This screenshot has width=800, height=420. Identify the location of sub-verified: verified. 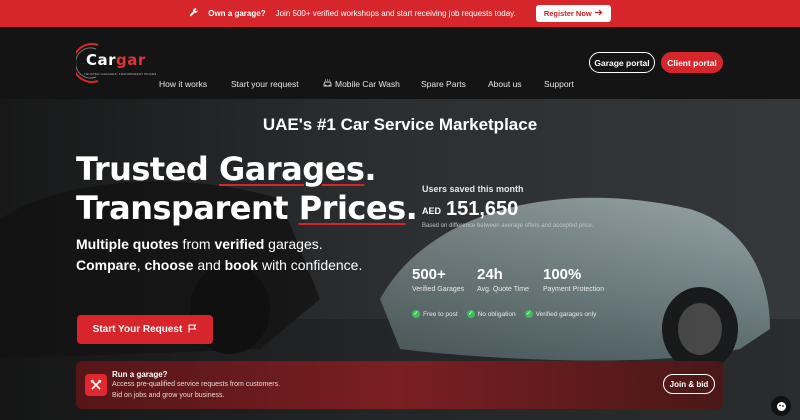
(239, 244).